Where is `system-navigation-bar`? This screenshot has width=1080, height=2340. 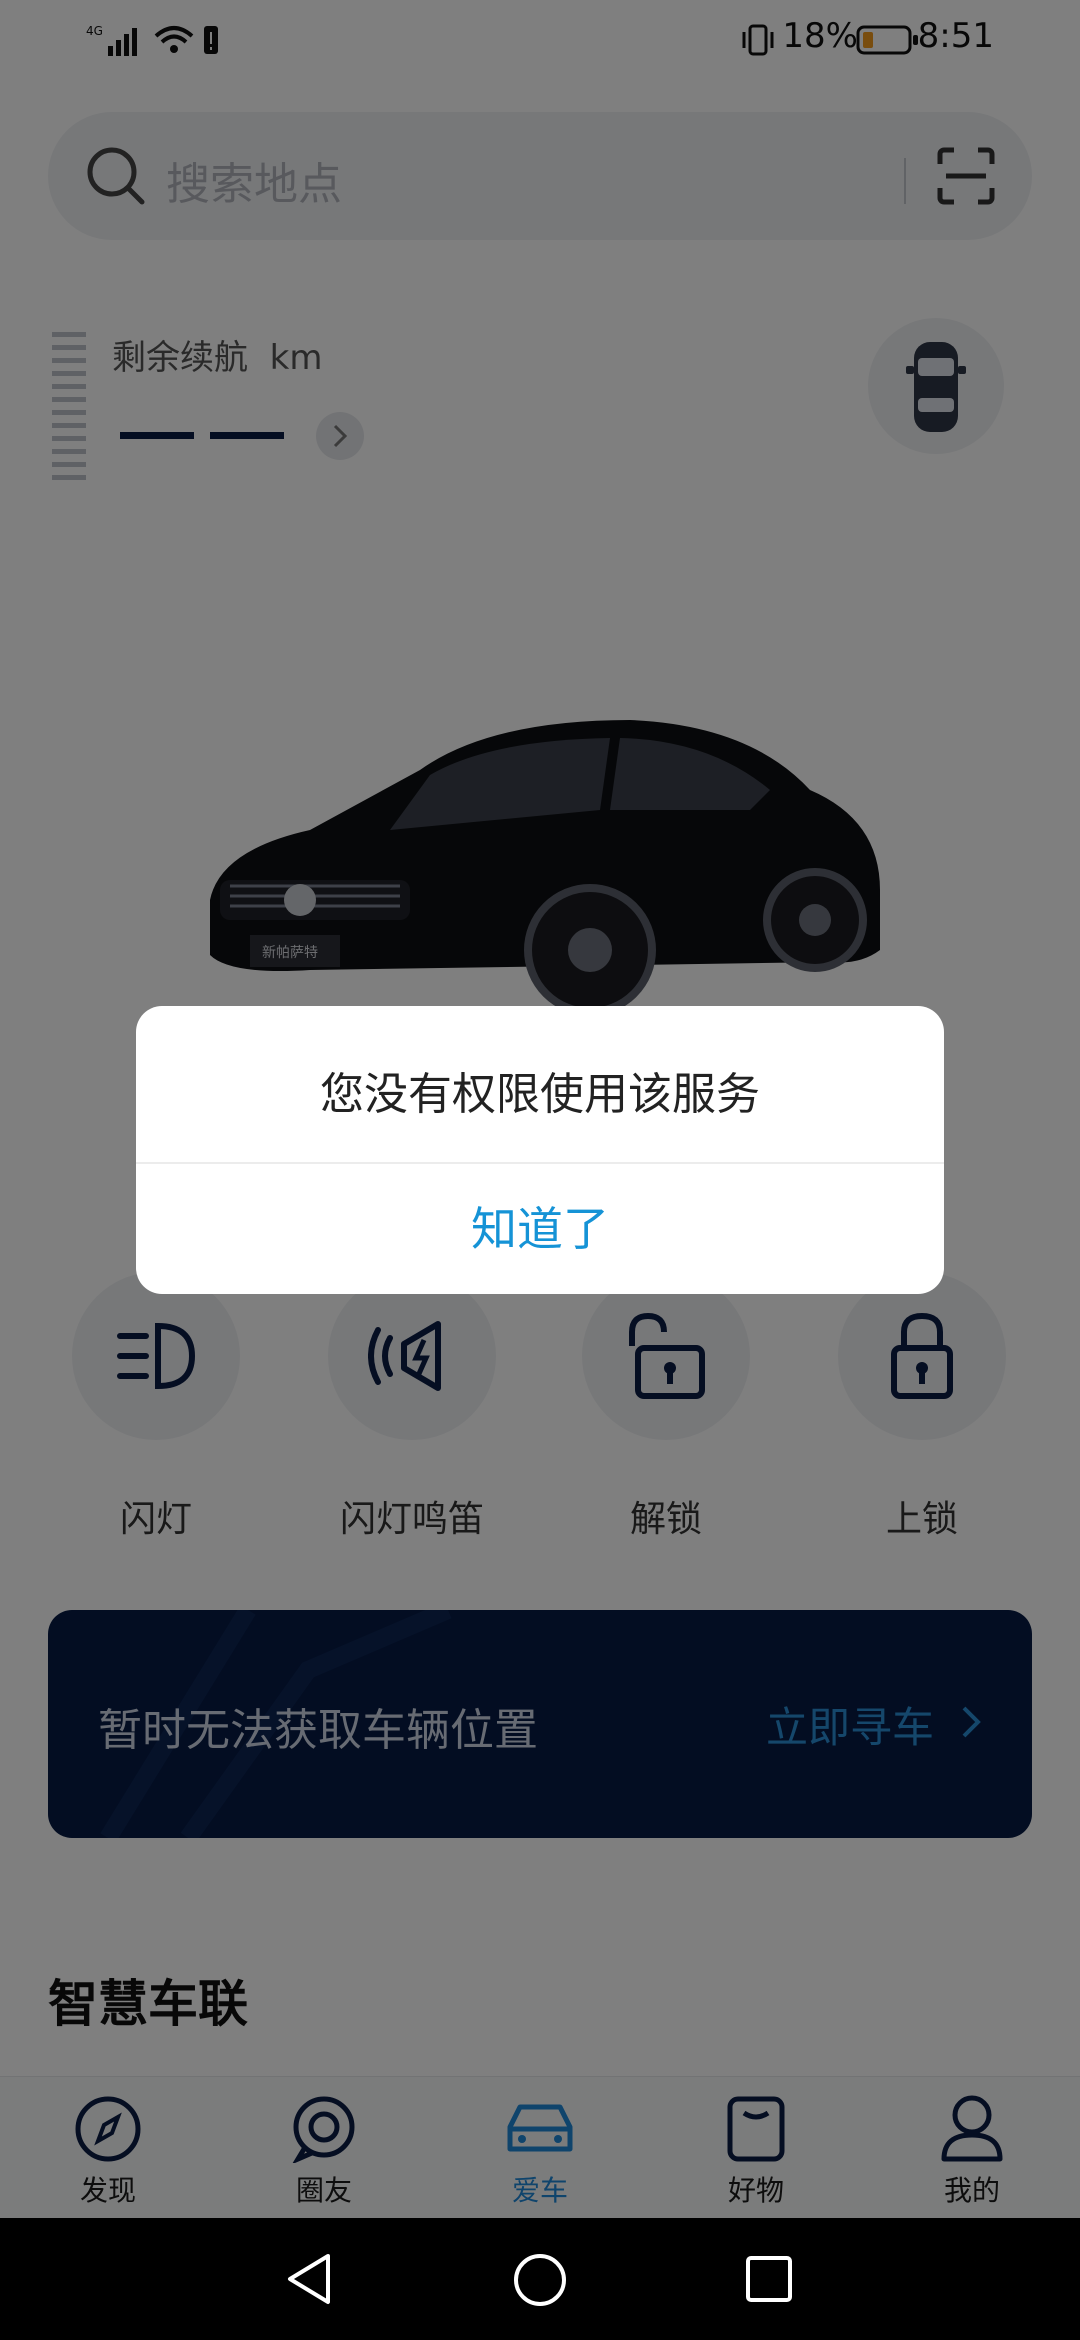
system-navigation-bar is located at coordinates (540, 2279).